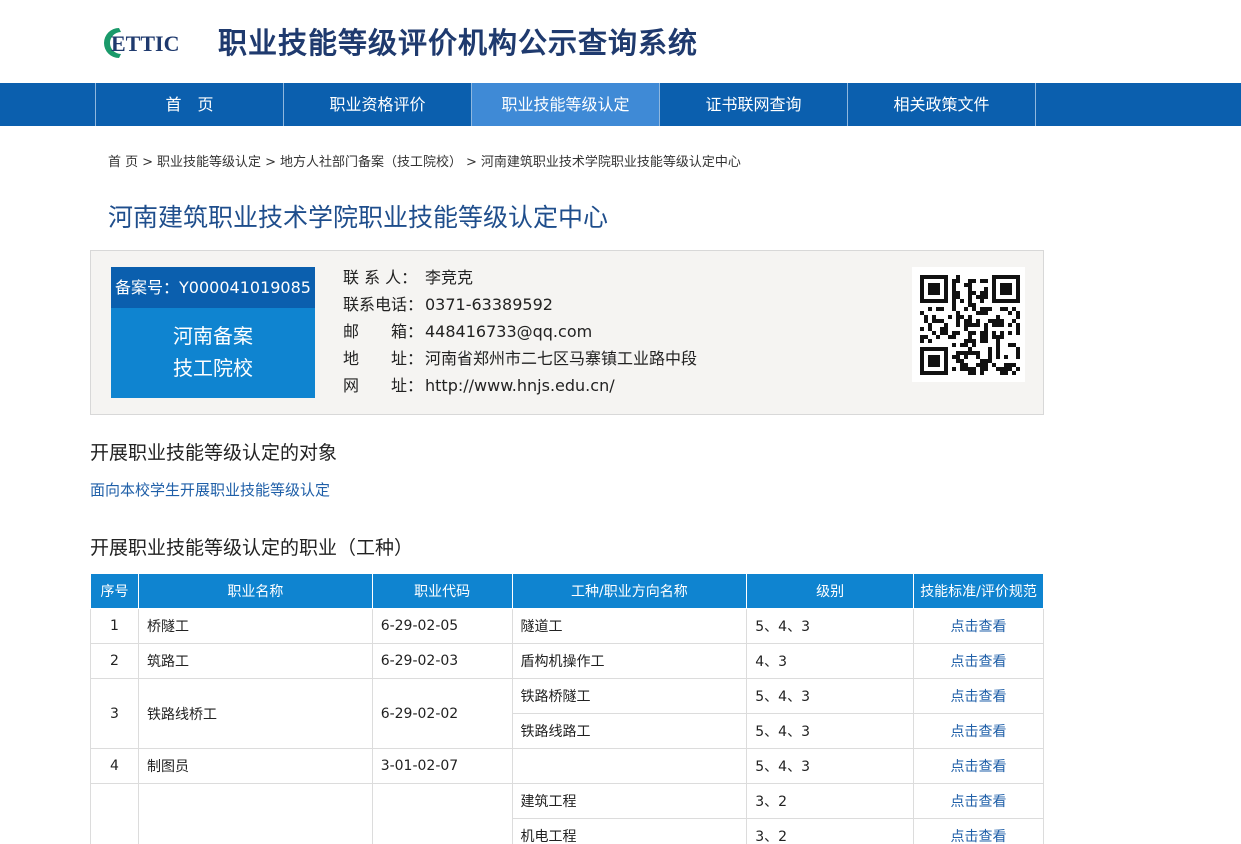 This screenshot has width=1241, height=844. I want to click on ettic-logo-icon: ETTIC, so click(149, 43).